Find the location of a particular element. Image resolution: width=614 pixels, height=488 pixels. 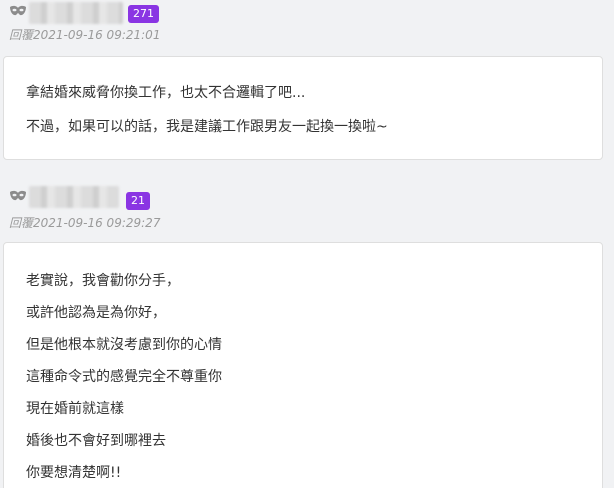

post-text-line: 現在婚前就這樣 is located at coordinates (75, 409).